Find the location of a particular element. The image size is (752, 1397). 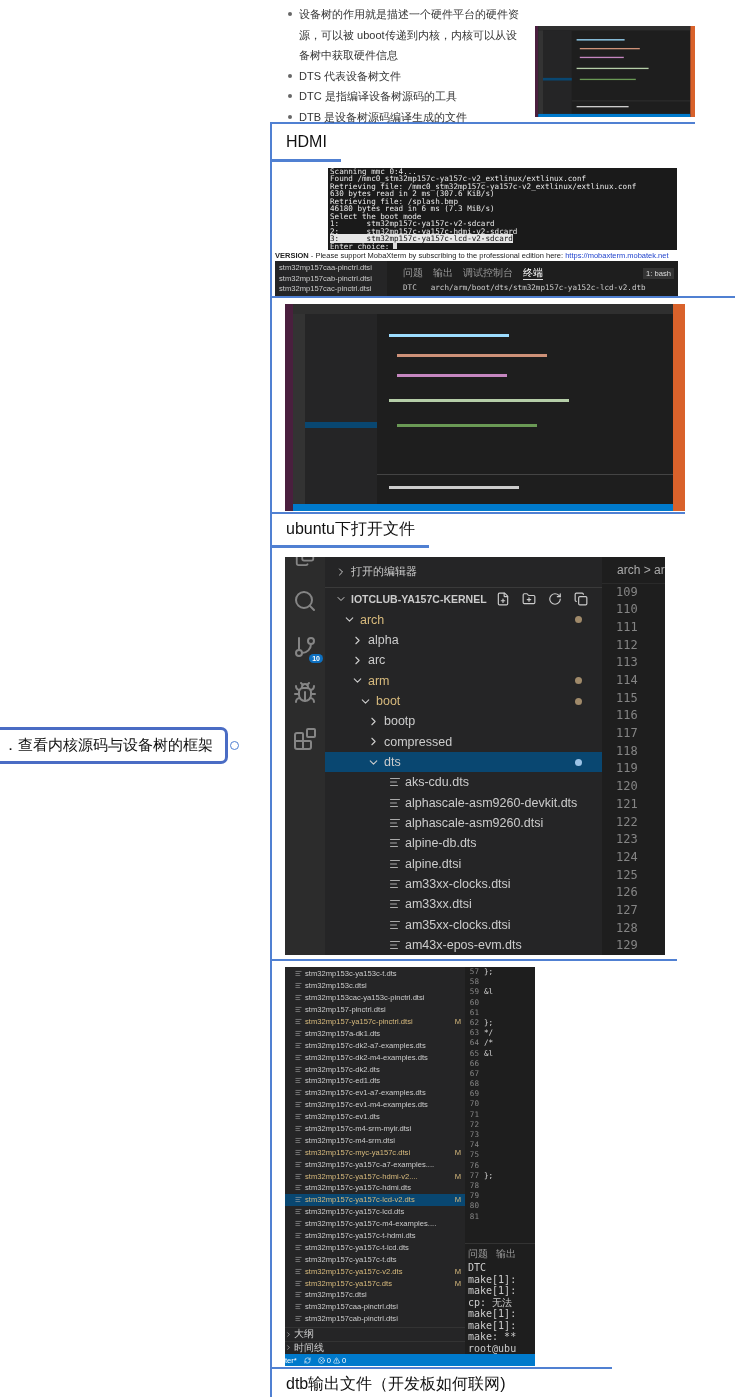

cursor-icon is located at coordinates (395, 246).